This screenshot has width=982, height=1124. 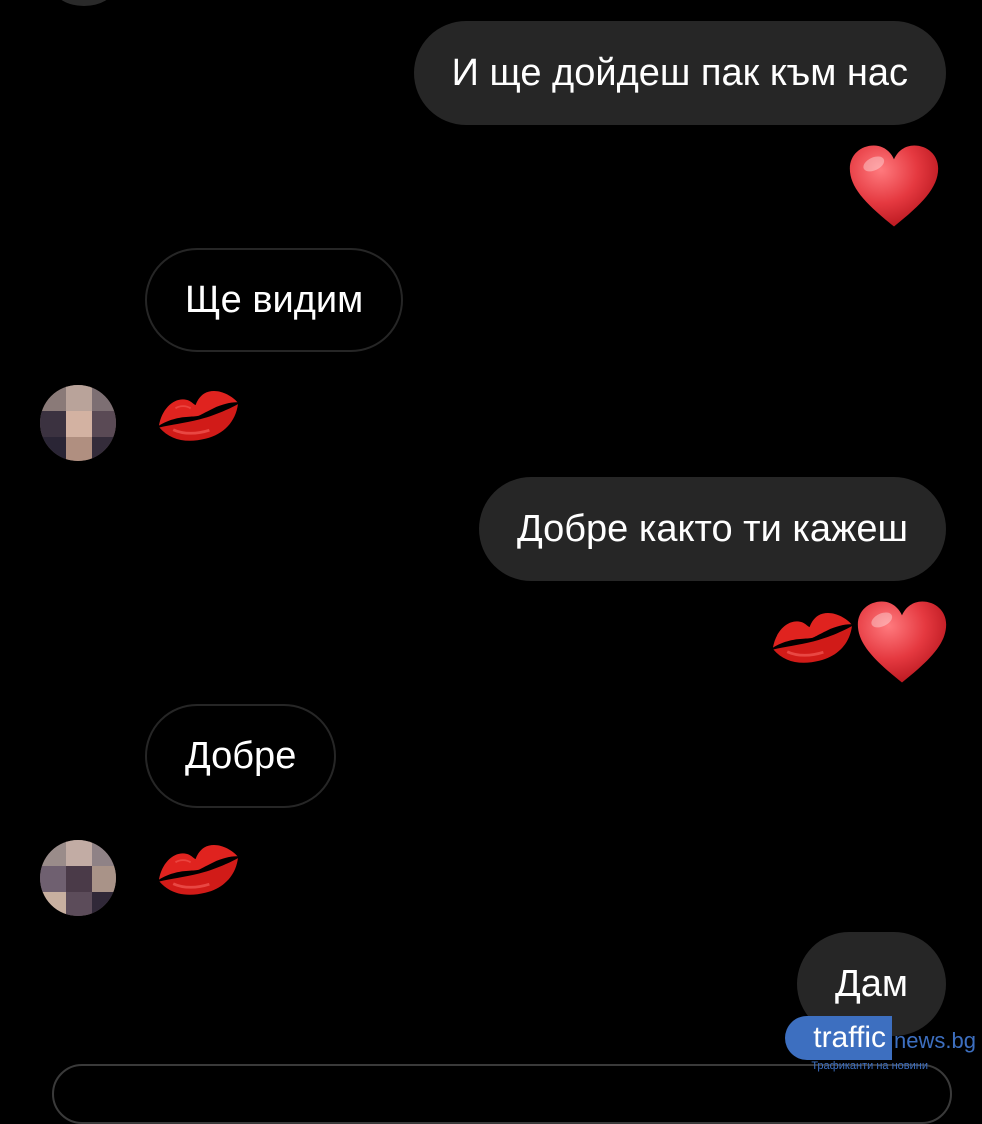 I want to click on message-text: Ще видим, so click(x=274, y=300).